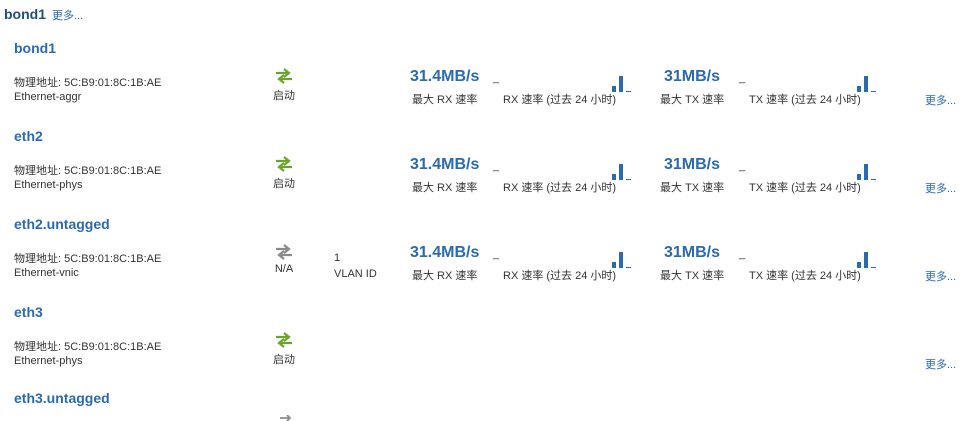 This screenshot has height=421, width=968. Describe the element at coordinates (484, 405) in the screenshot. I see `interface-row: eth3.untagged` at that location.